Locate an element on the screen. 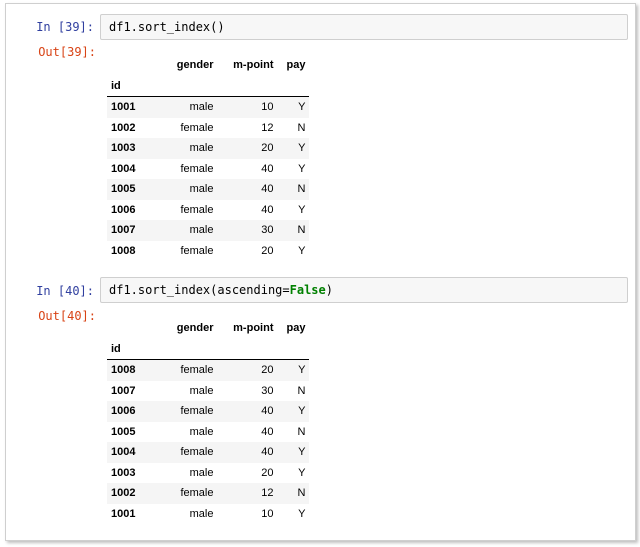  code-text-prefix: df1.sort_index(ascending= is located at coordinates (199, 290).